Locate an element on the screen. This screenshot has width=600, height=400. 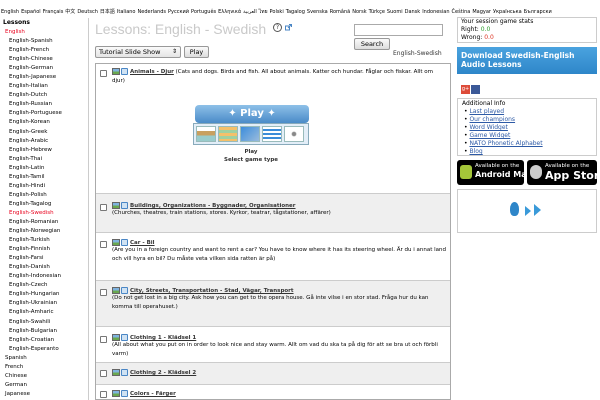
sidebar-item-english-swedish: English-Swedish is located at coordinates (44, 213).